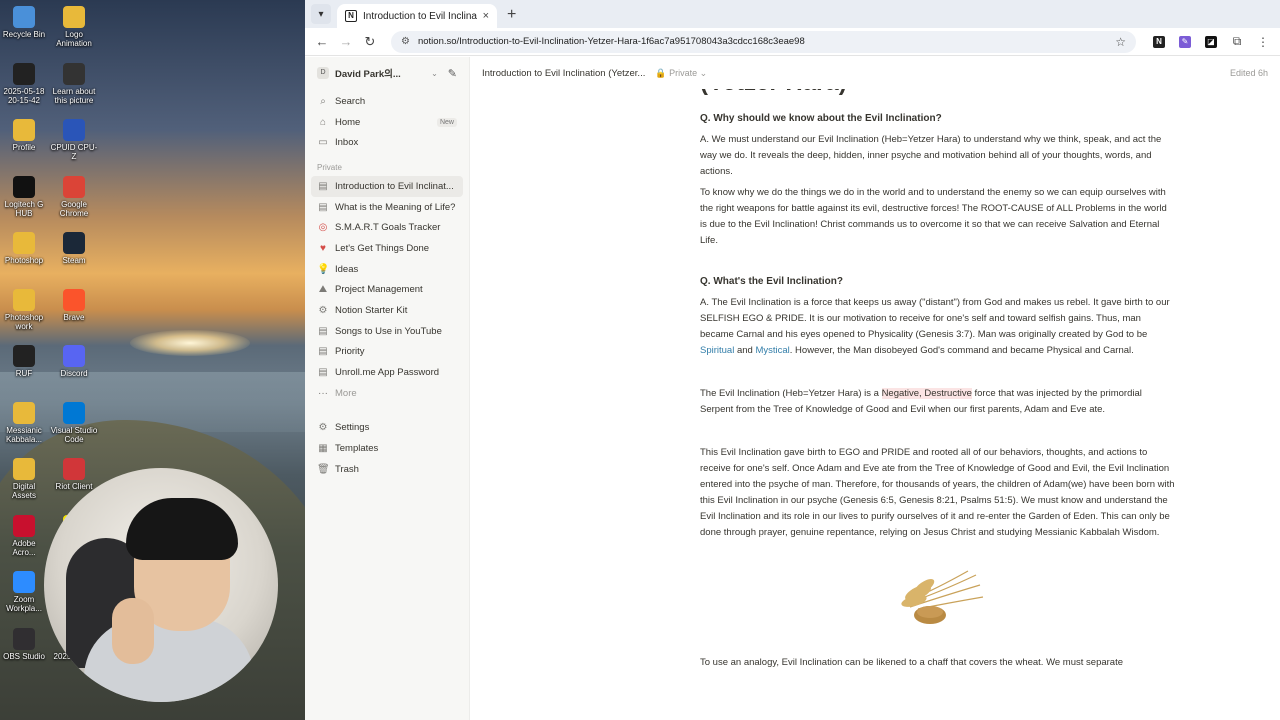 This screenshot has height=720, width=1280. I want to click on sidebar-item-settings: ⚙ Settings, so click(387, 428).